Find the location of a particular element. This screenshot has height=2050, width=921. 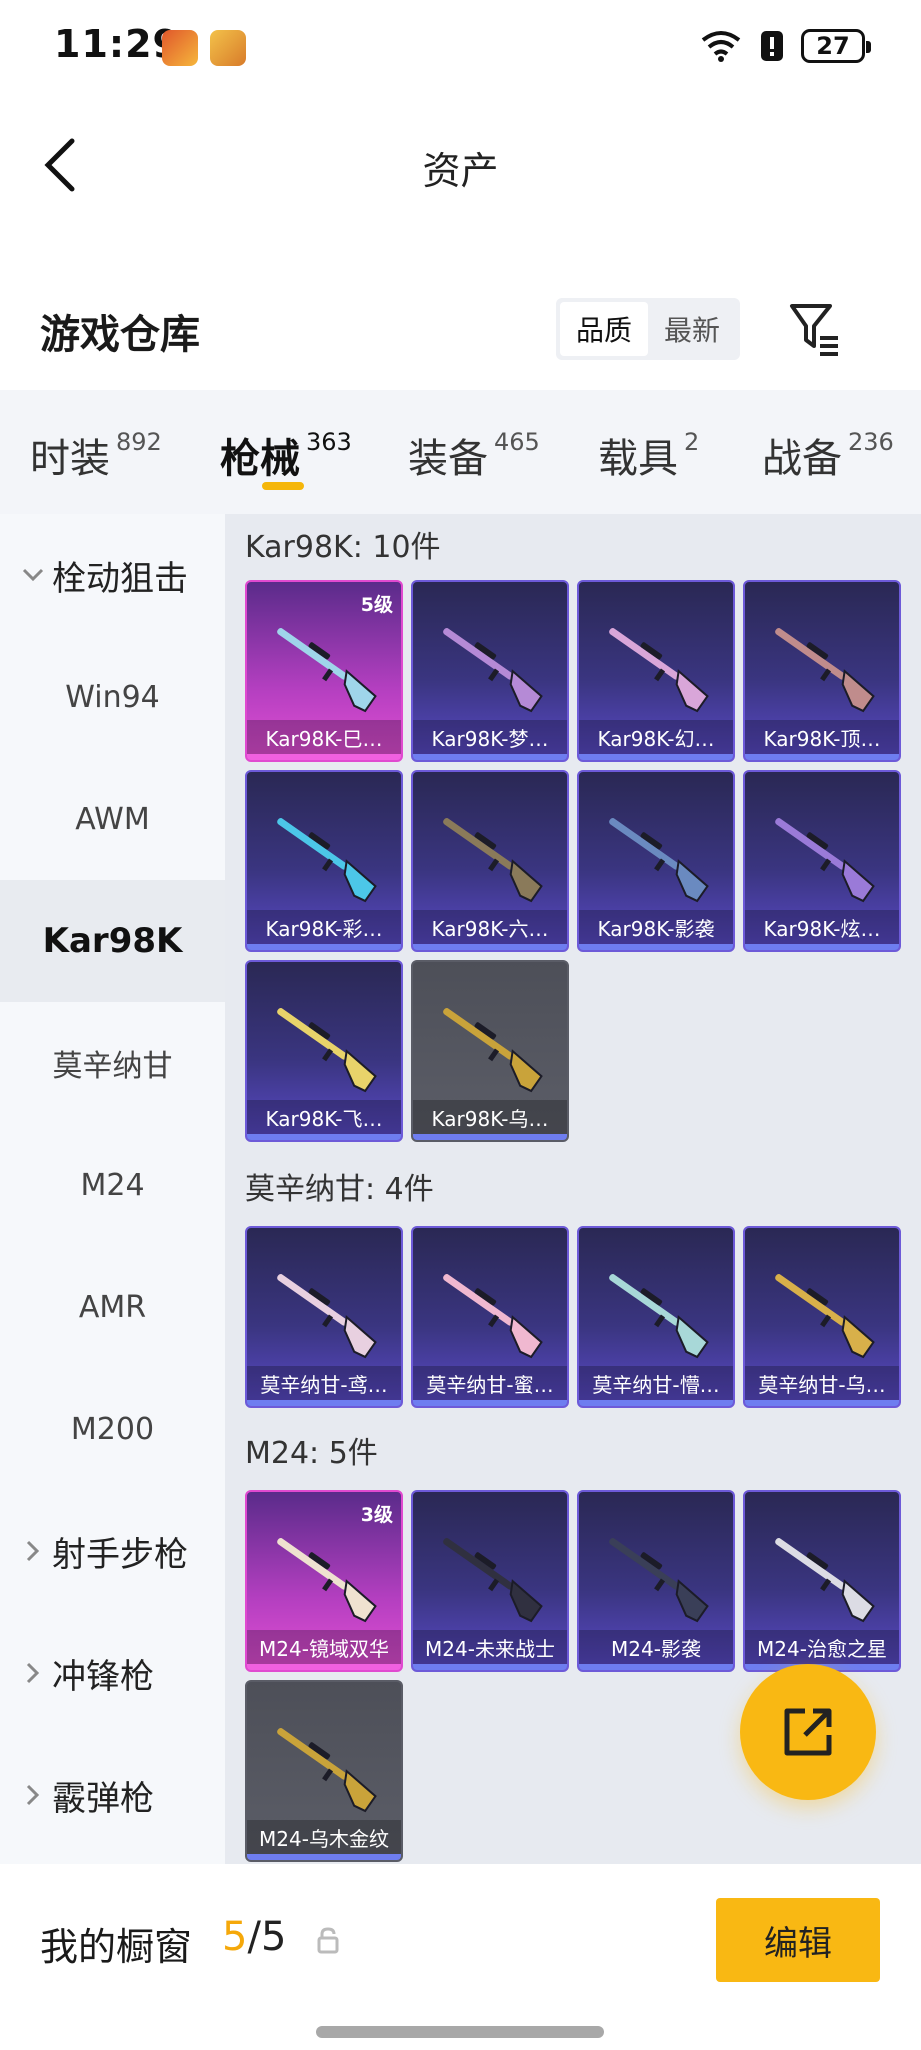

sidebar-group-marksman-rifle: 射手步枪 is located at coordinates (112, 1551).